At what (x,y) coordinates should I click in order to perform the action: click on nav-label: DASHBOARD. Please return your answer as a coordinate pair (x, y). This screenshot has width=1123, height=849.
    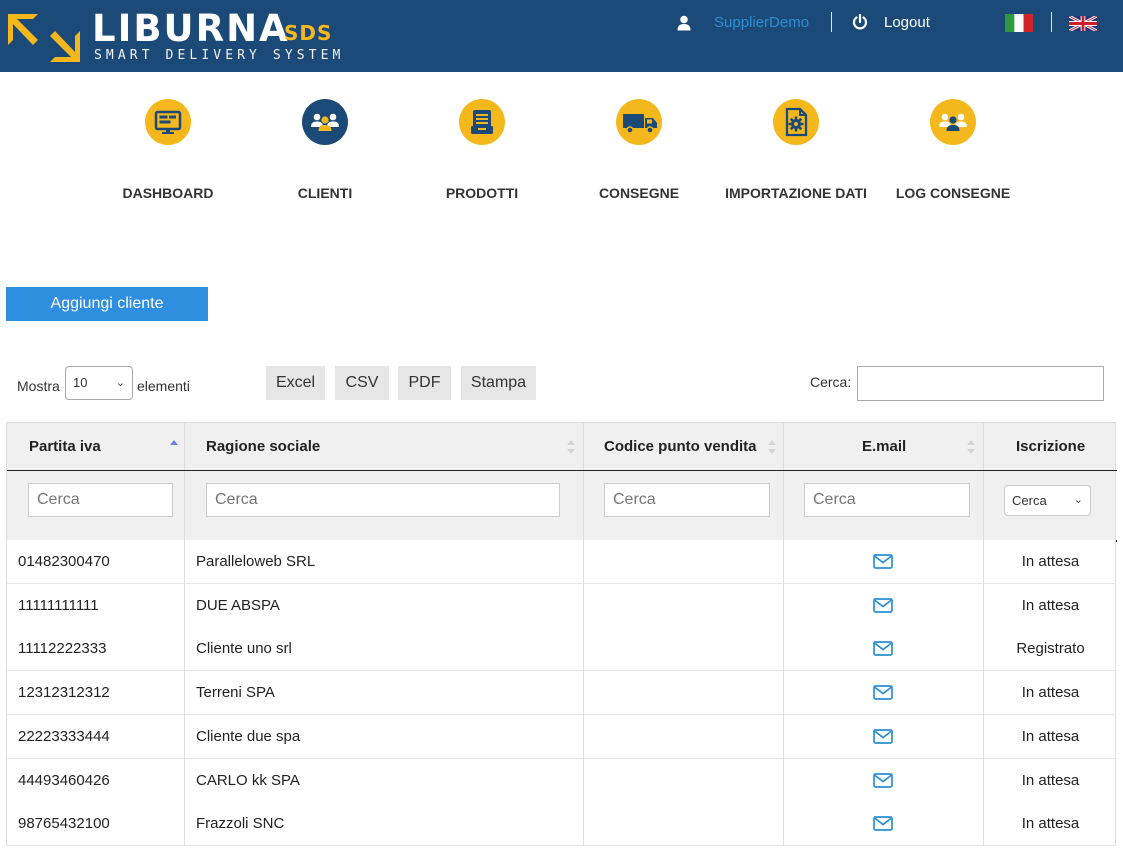
    Looking at the image, I should click on (168, 193).